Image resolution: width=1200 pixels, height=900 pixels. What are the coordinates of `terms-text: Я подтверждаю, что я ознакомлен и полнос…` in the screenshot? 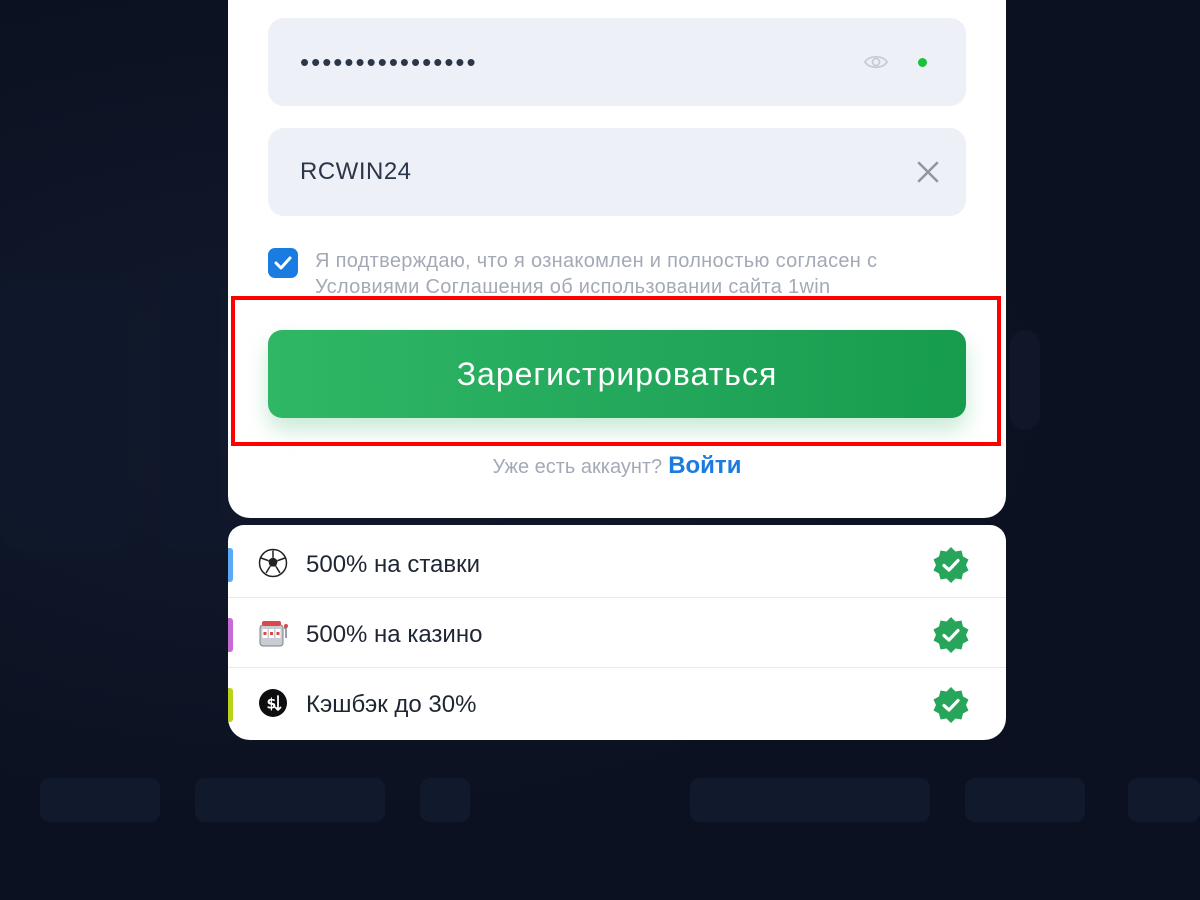 It's located at (596, 274).